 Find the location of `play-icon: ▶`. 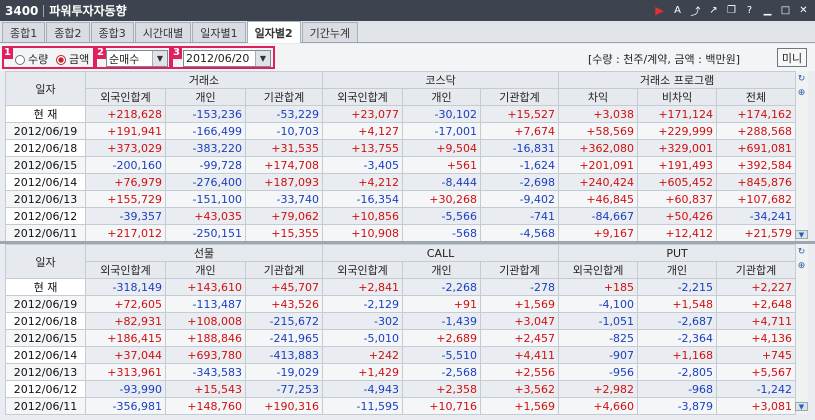

play-icon: ▶ is located at coordinates (659, 10).